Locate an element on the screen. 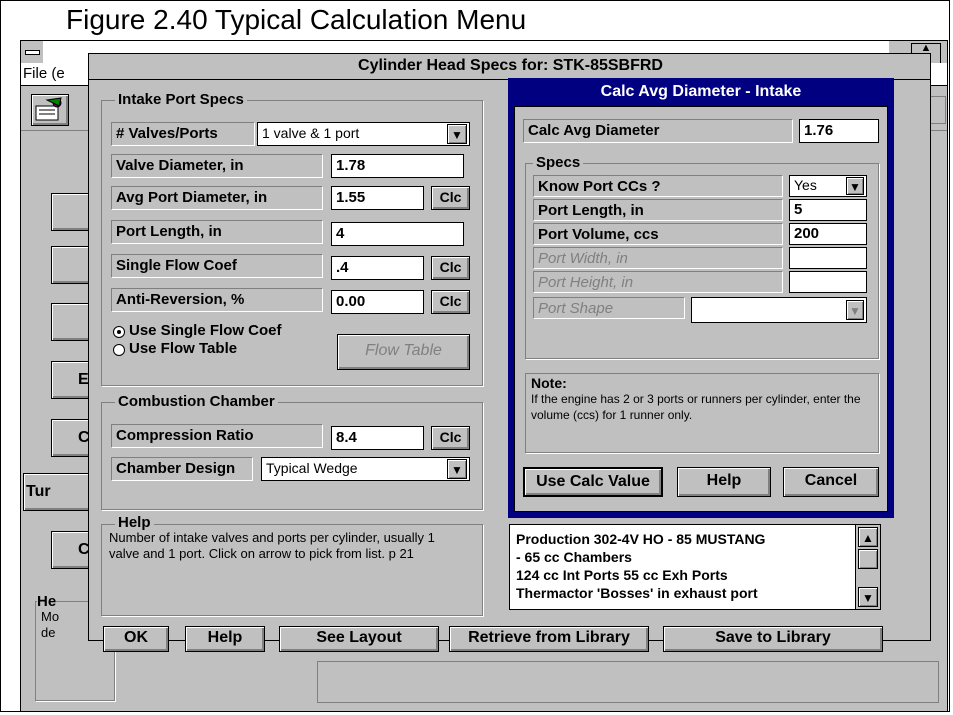  scroll-thumb is located at coordinates (868, 559).